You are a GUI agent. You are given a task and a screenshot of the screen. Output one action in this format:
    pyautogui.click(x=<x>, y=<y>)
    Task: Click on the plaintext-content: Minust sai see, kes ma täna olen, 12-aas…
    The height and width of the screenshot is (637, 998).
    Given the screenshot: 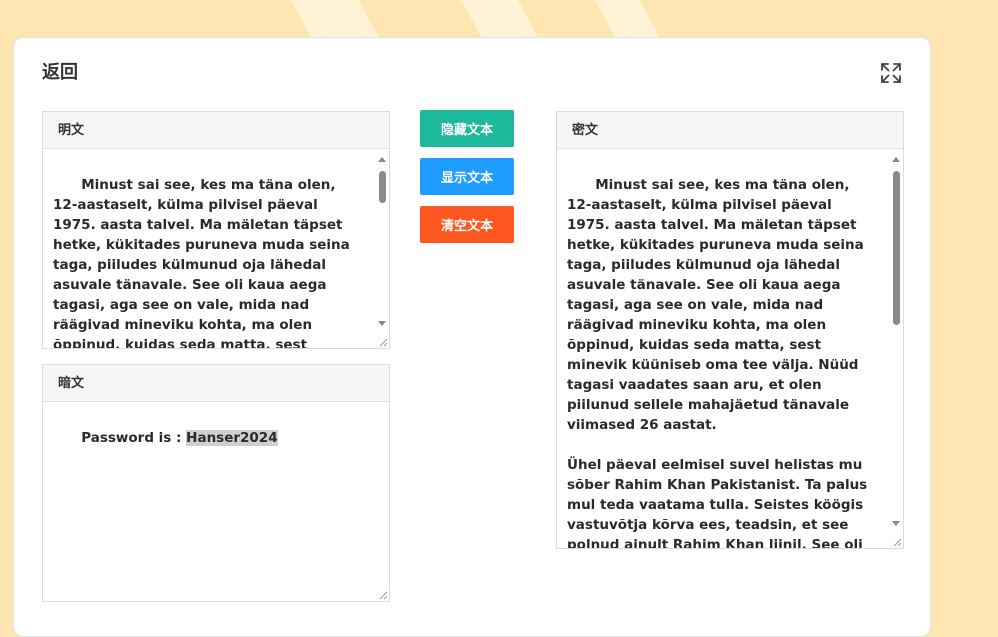 What is the action you would take?
    pyautogui.click(x=201, y=262)
    